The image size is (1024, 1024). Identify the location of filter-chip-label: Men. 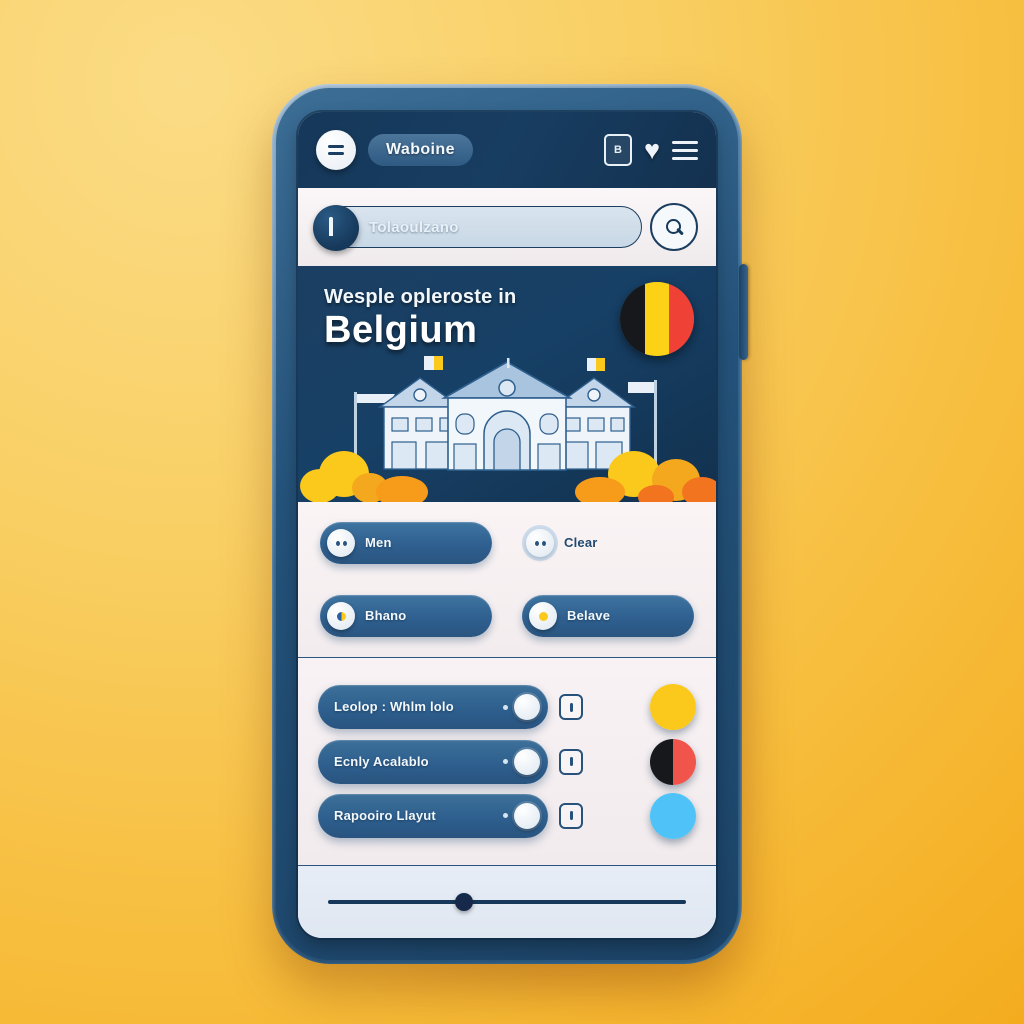
(378, 542).